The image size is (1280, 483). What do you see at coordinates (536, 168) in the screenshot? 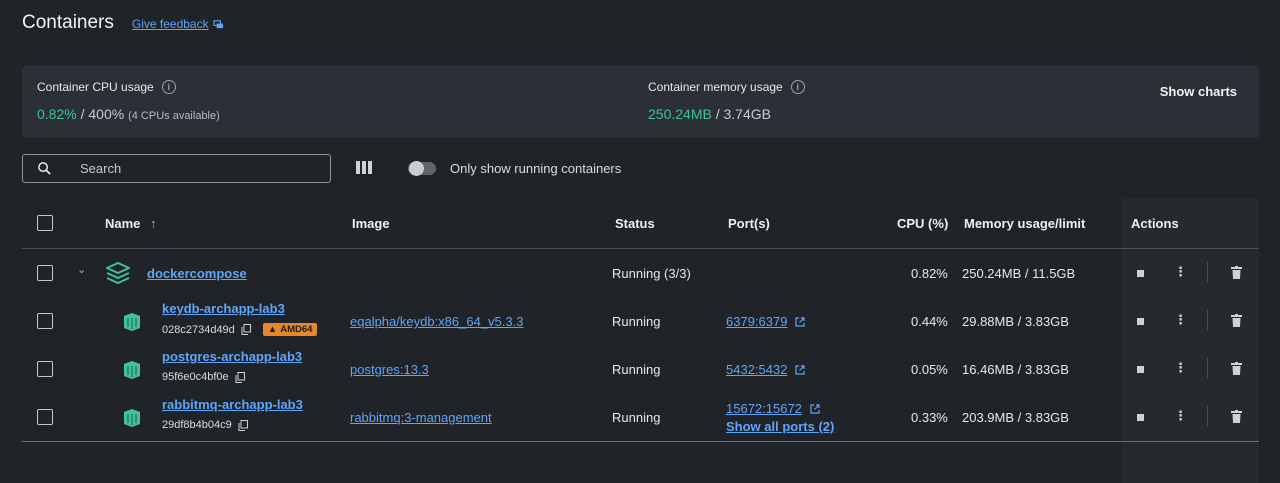
I see `running-only-label: Only show running containers` at bounding box center [536, 168].